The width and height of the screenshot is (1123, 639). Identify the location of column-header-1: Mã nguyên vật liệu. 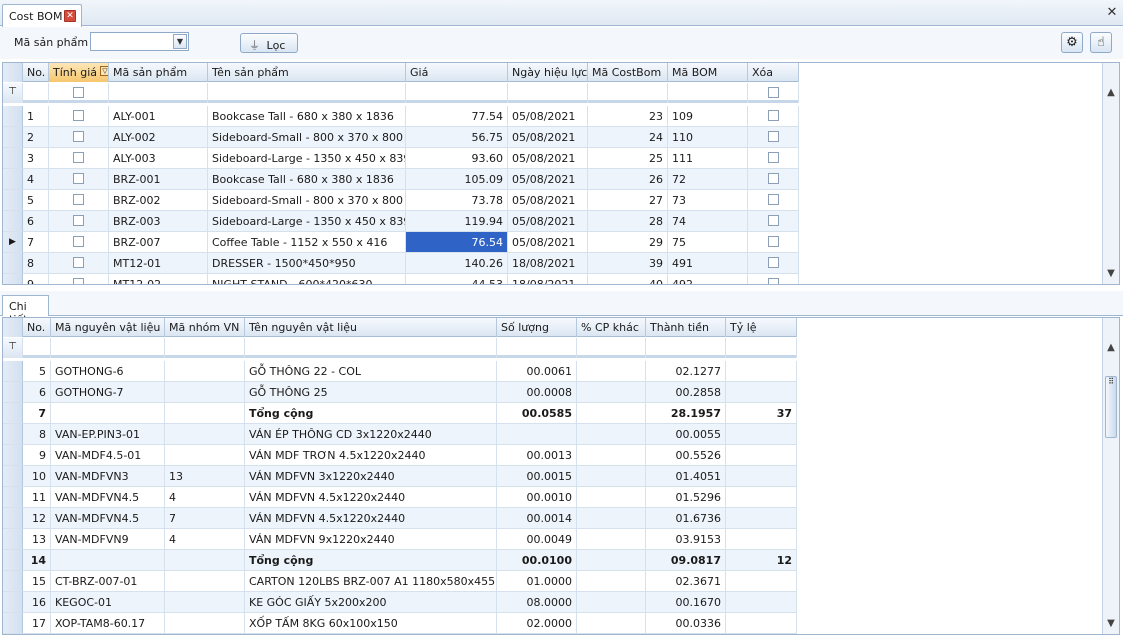
(108, 327).